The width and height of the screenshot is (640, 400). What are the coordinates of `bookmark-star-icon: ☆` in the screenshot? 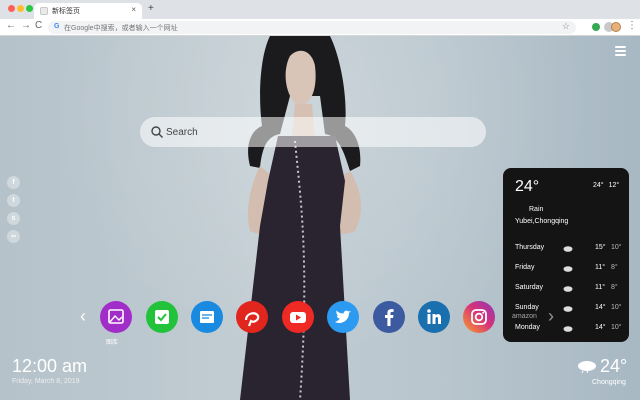 It's located at (566, 26).